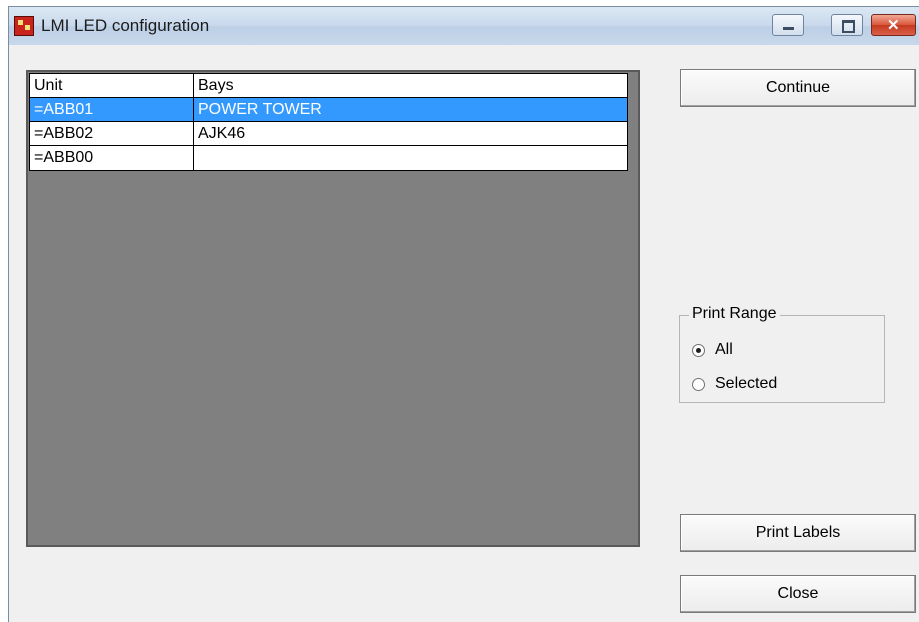  Describe the element at coordinates (893, 25) in the screenshot. I see `close-icon` at that location.